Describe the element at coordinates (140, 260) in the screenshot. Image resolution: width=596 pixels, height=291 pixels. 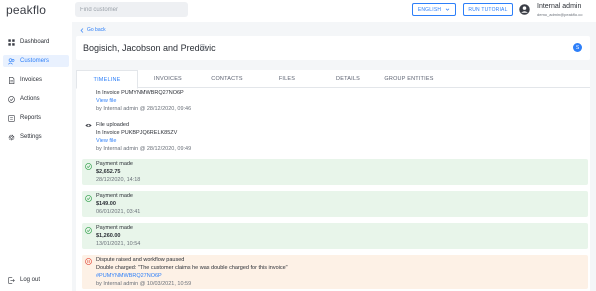
I see `event-title: Dispute raised and workflow paused` at that location.